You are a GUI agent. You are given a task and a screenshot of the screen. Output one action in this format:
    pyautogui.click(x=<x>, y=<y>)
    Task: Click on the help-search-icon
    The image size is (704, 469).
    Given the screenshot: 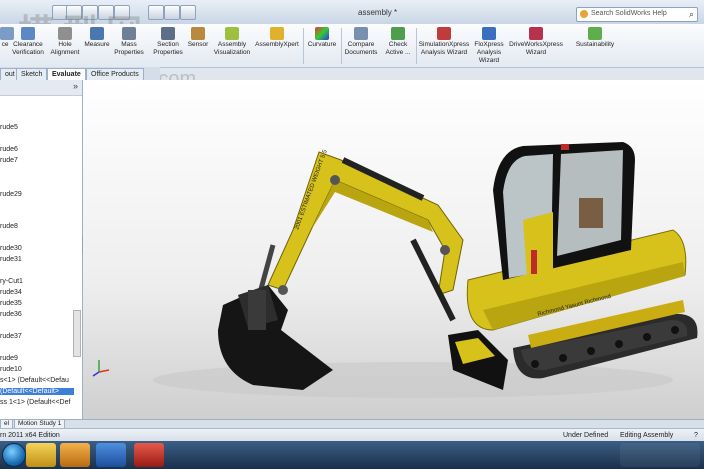 What is the action you would take?
    pyautogui.click(x=584, y=14)
    